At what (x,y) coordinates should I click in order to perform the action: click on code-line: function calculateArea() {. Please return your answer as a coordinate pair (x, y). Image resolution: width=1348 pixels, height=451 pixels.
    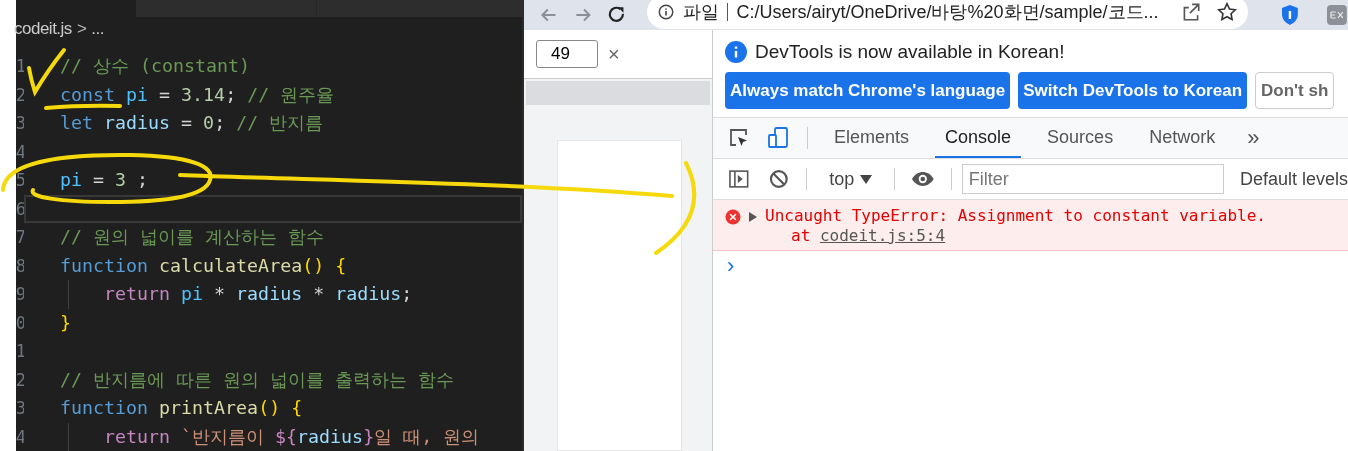
    Looking at the image, I should click on (203, 265).